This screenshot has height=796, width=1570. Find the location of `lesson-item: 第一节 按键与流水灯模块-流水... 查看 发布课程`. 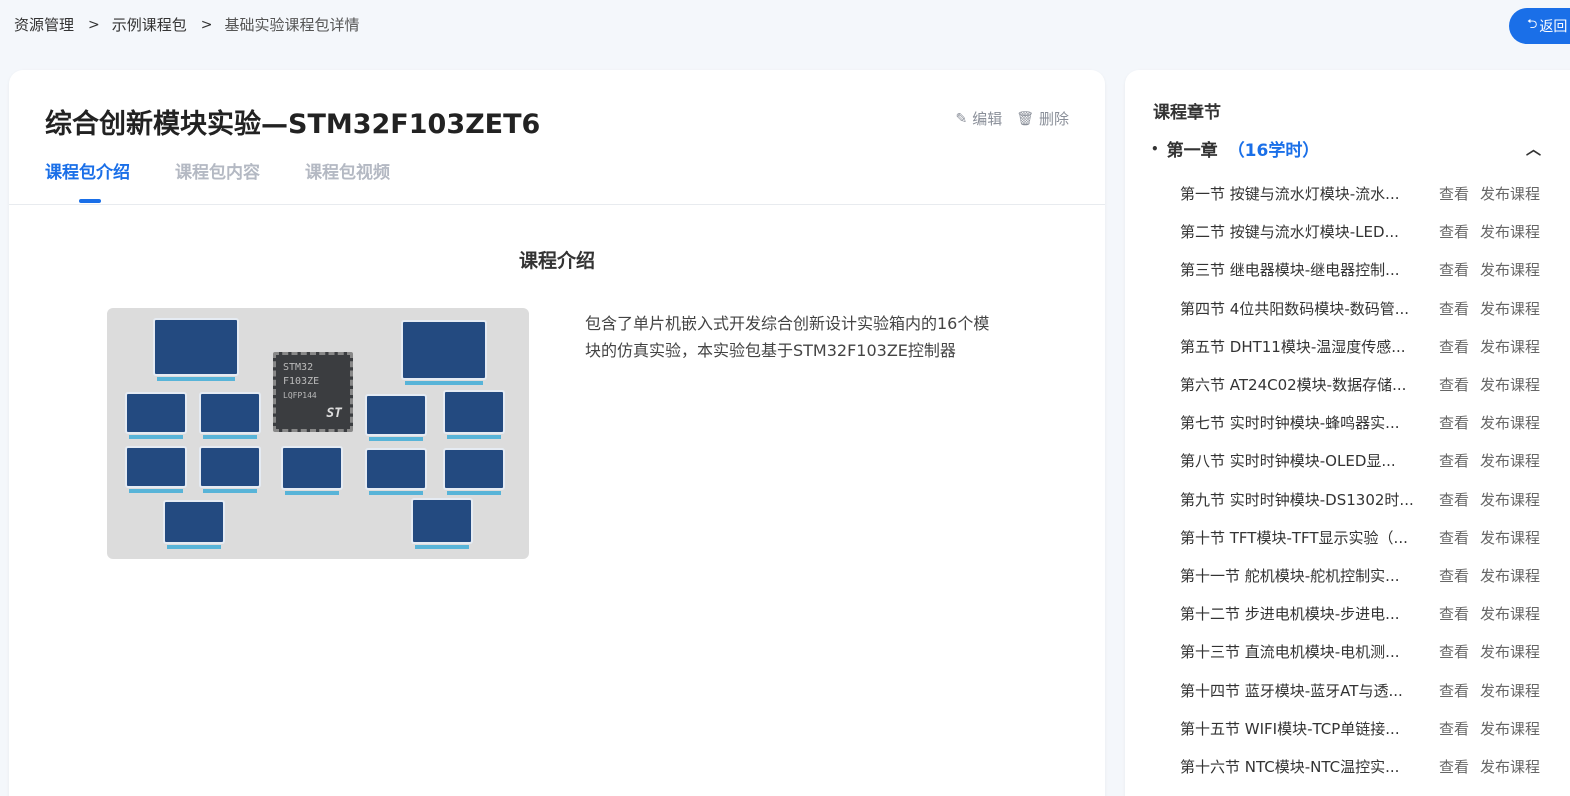

lesson-item: 第一节 按键与流水灯模块-流水... 查看 发布课程 is located at coordinates (1360, 193).